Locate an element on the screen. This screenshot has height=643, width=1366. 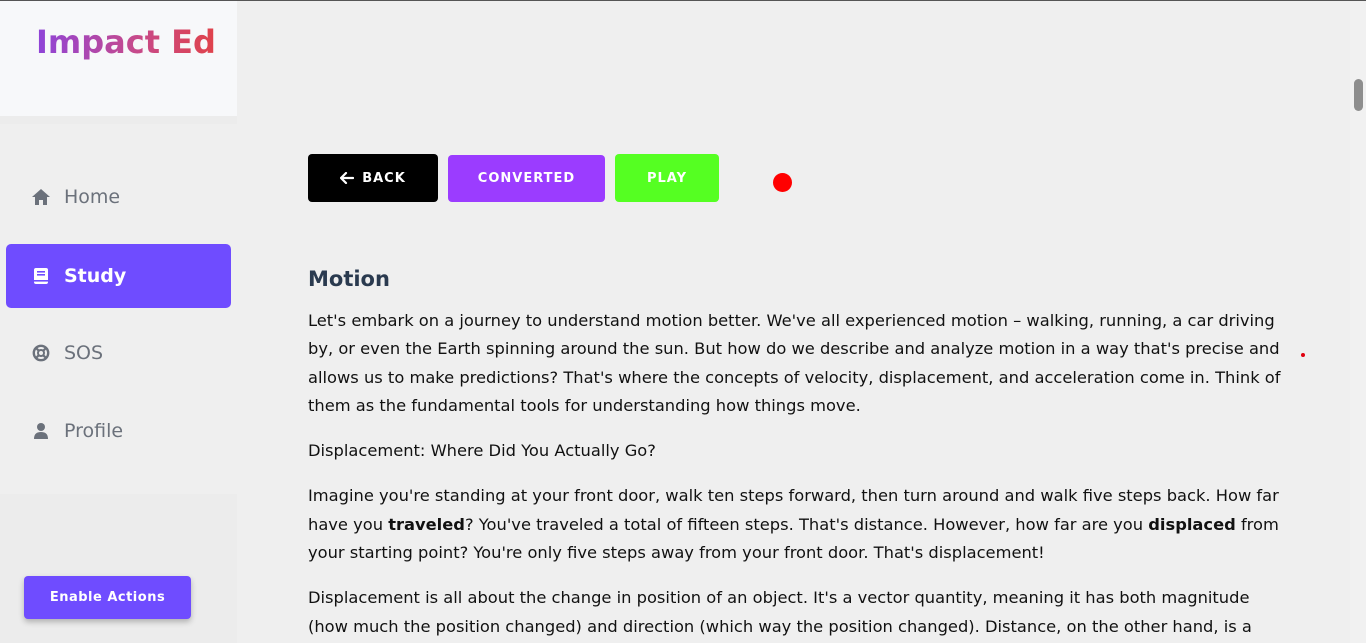
logo-area: Impact Ed is located at coordinates (118, 58).